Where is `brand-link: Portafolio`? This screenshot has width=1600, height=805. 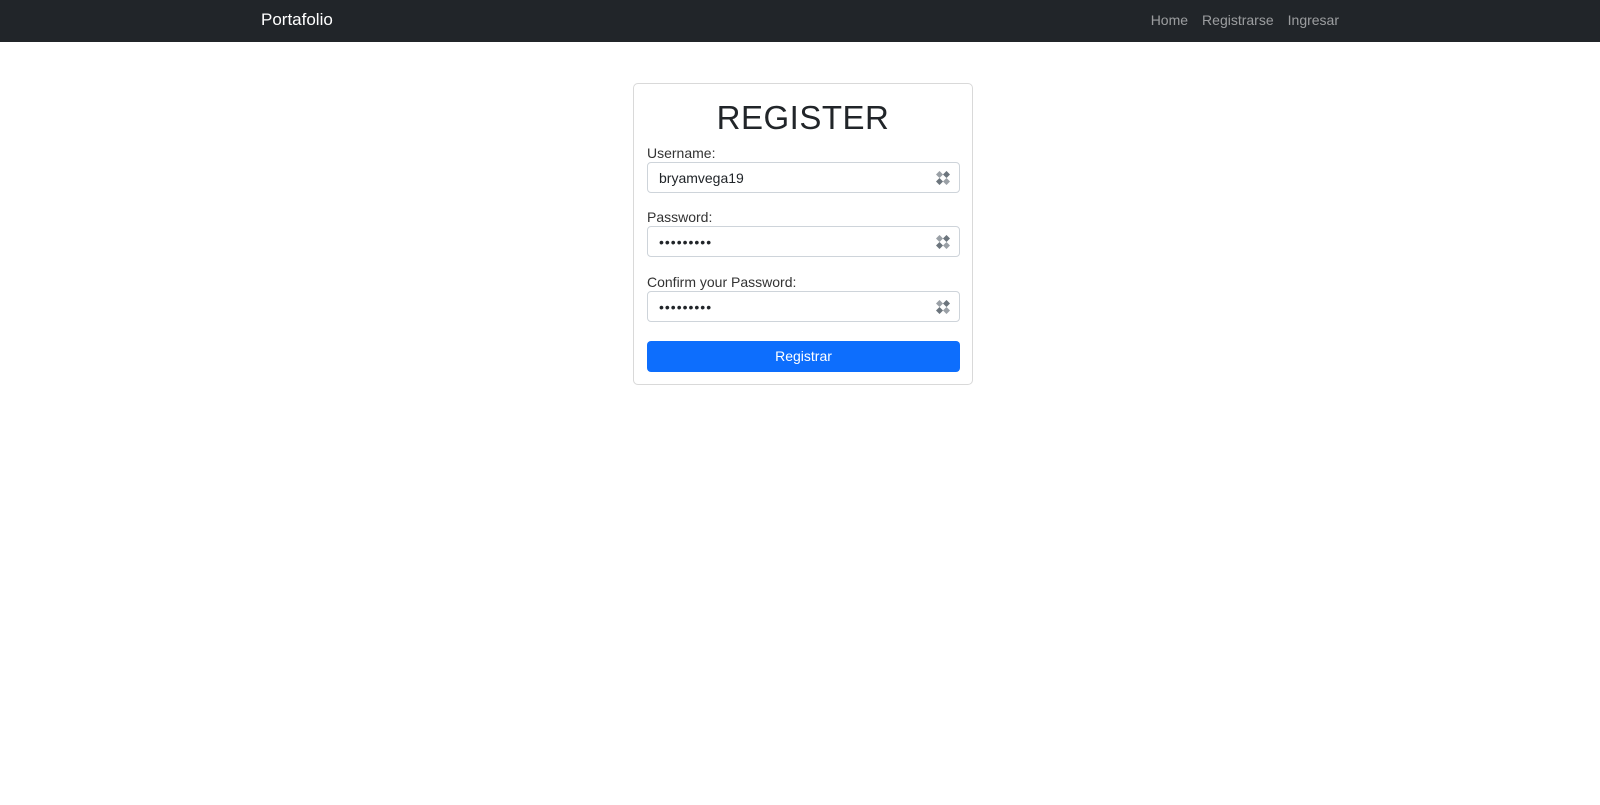
brand-link: Portafolio is located at coordinates (297, 20).